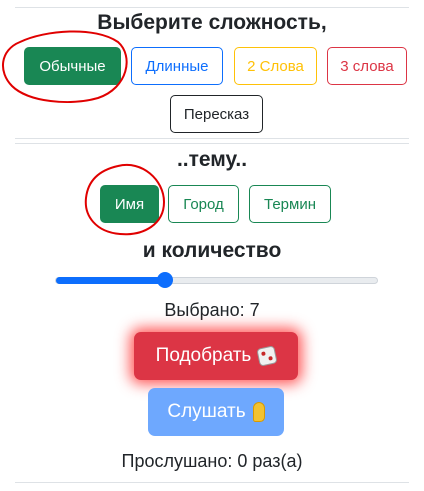 The image size is (424, 491). What do you see at coordinates (129, 204) in the screenshot?
I see `topic-name-button: Имя` at bounding box center [129, 204].